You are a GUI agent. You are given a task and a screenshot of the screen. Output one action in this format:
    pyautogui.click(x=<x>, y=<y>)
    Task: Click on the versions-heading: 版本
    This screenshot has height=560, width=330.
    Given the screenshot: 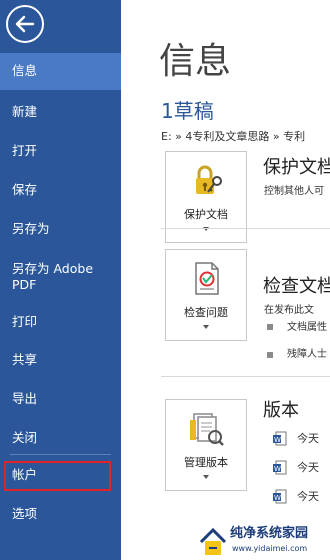 What is the action you would take?
    pyautogui.click(x=281, y=410)
    